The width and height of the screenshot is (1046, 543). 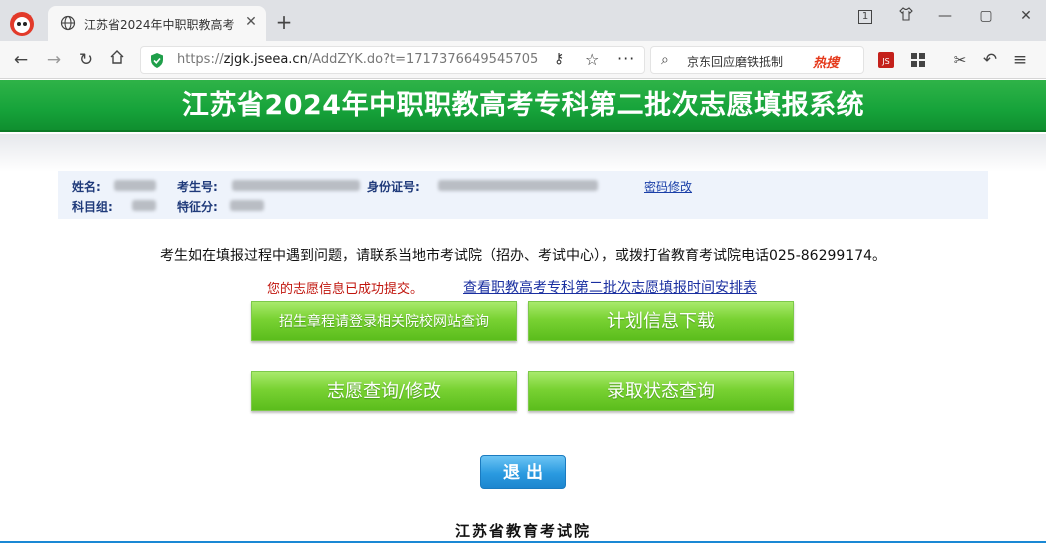 What do you see at coordinates (345, 289) in the screenshot?
I see `success-message: 您的志愿信息已成功提交。` at bounding box center [345, 289].